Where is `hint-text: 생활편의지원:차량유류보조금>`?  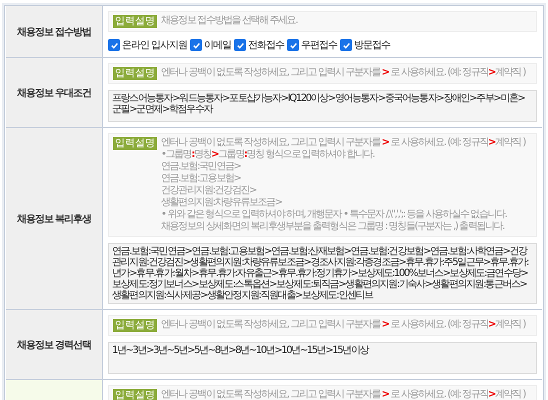
hint-text: 생활편의지원:차량유류보조금> is located at coordinates (222, 203).